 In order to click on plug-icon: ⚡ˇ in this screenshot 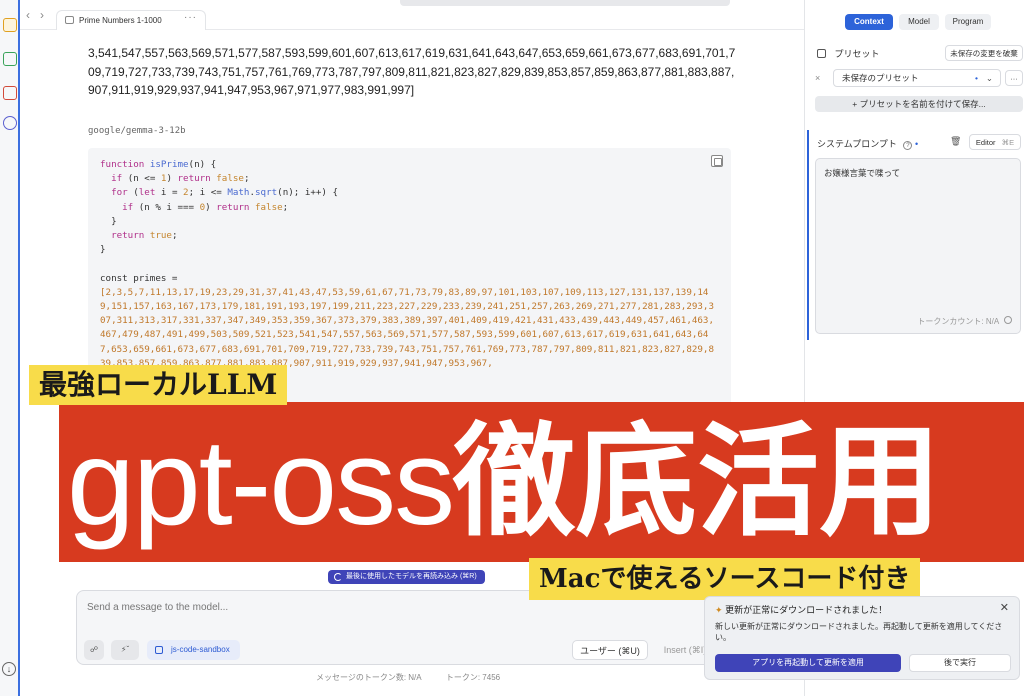, I will do `click(125, 649)`.